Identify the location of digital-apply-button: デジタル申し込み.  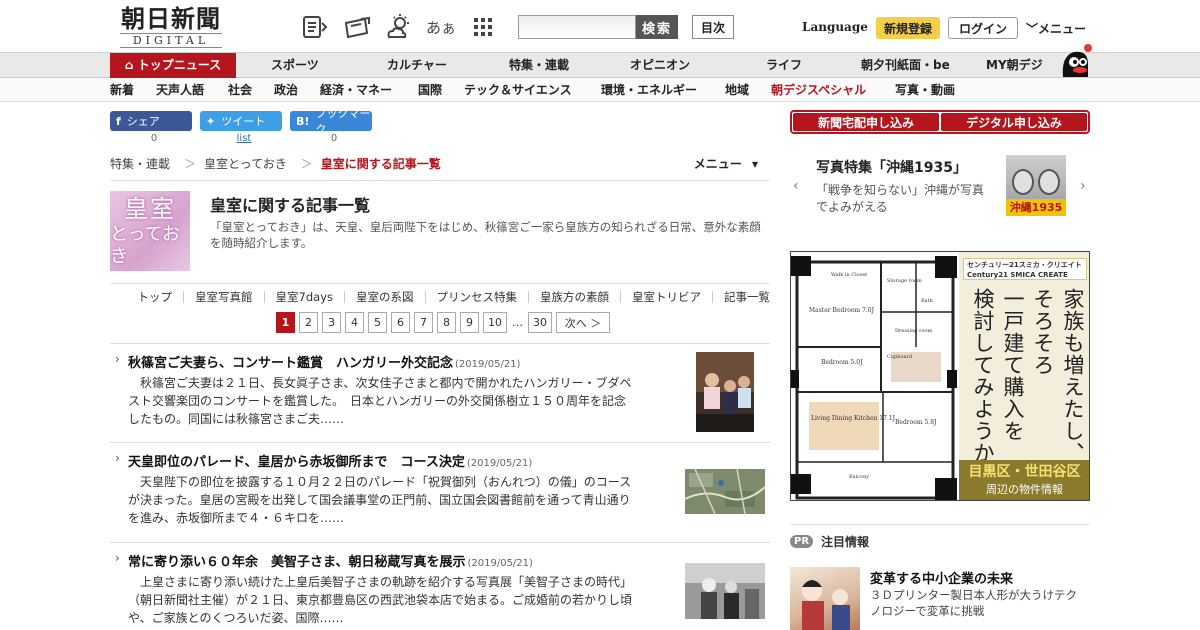
(1014, 122).